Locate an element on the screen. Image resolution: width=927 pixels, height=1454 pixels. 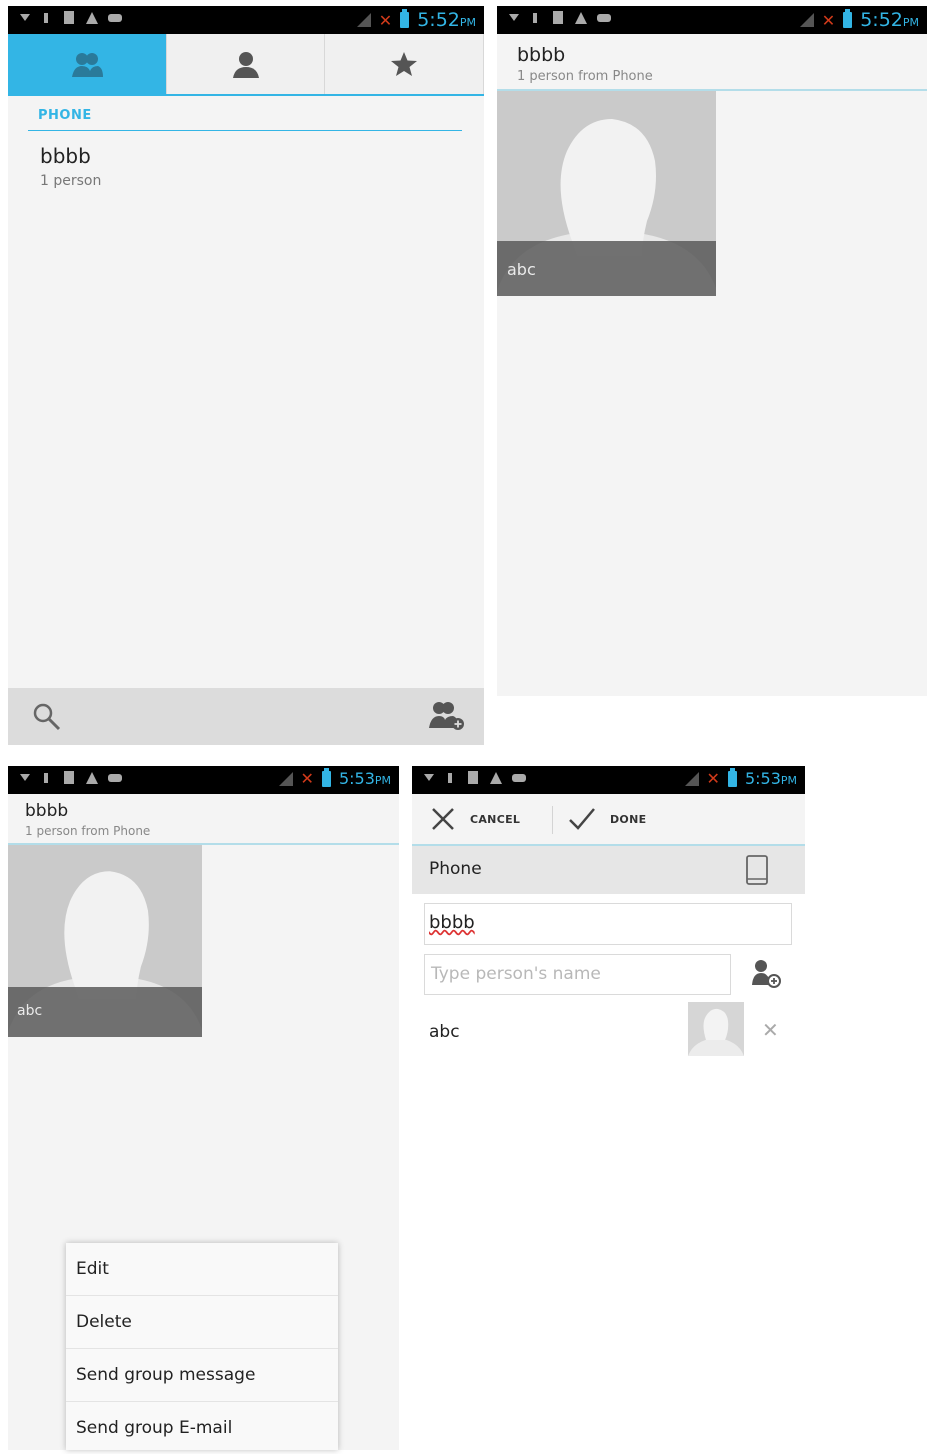
member-name: abc is located at coordinates (444, 1032).